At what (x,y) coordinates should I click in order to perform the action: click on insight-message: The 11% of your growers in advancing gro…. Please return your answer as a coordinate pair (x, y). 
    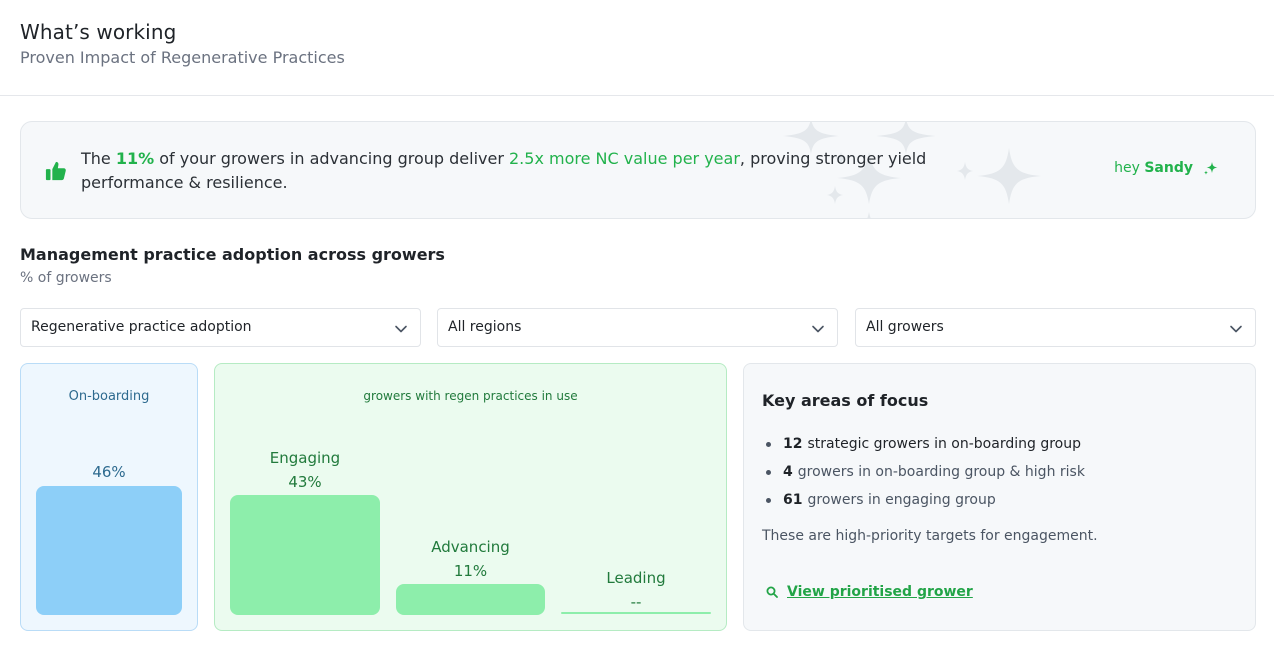
    Looking at the image, I should click on (521, 171).